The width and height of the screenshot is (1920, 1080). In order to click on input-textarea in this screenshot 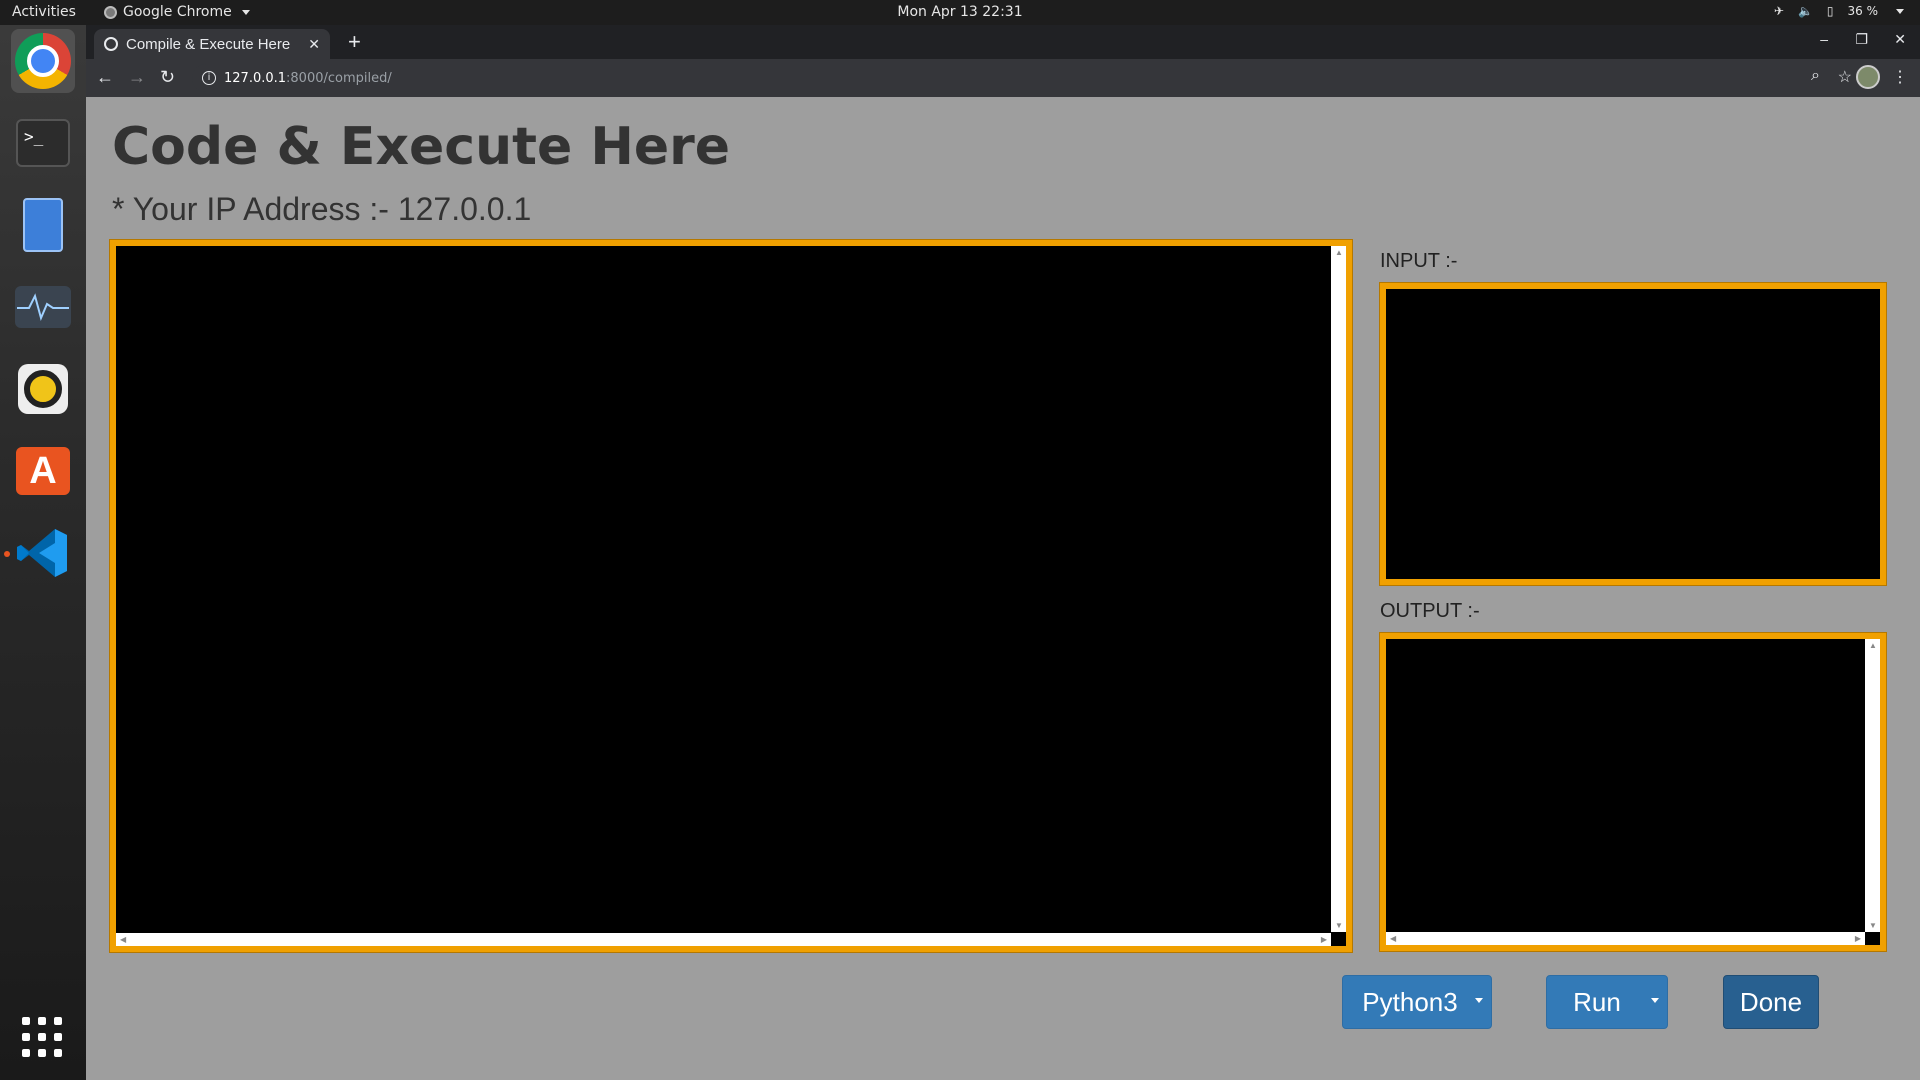, I will do `click(1633, 434)`.